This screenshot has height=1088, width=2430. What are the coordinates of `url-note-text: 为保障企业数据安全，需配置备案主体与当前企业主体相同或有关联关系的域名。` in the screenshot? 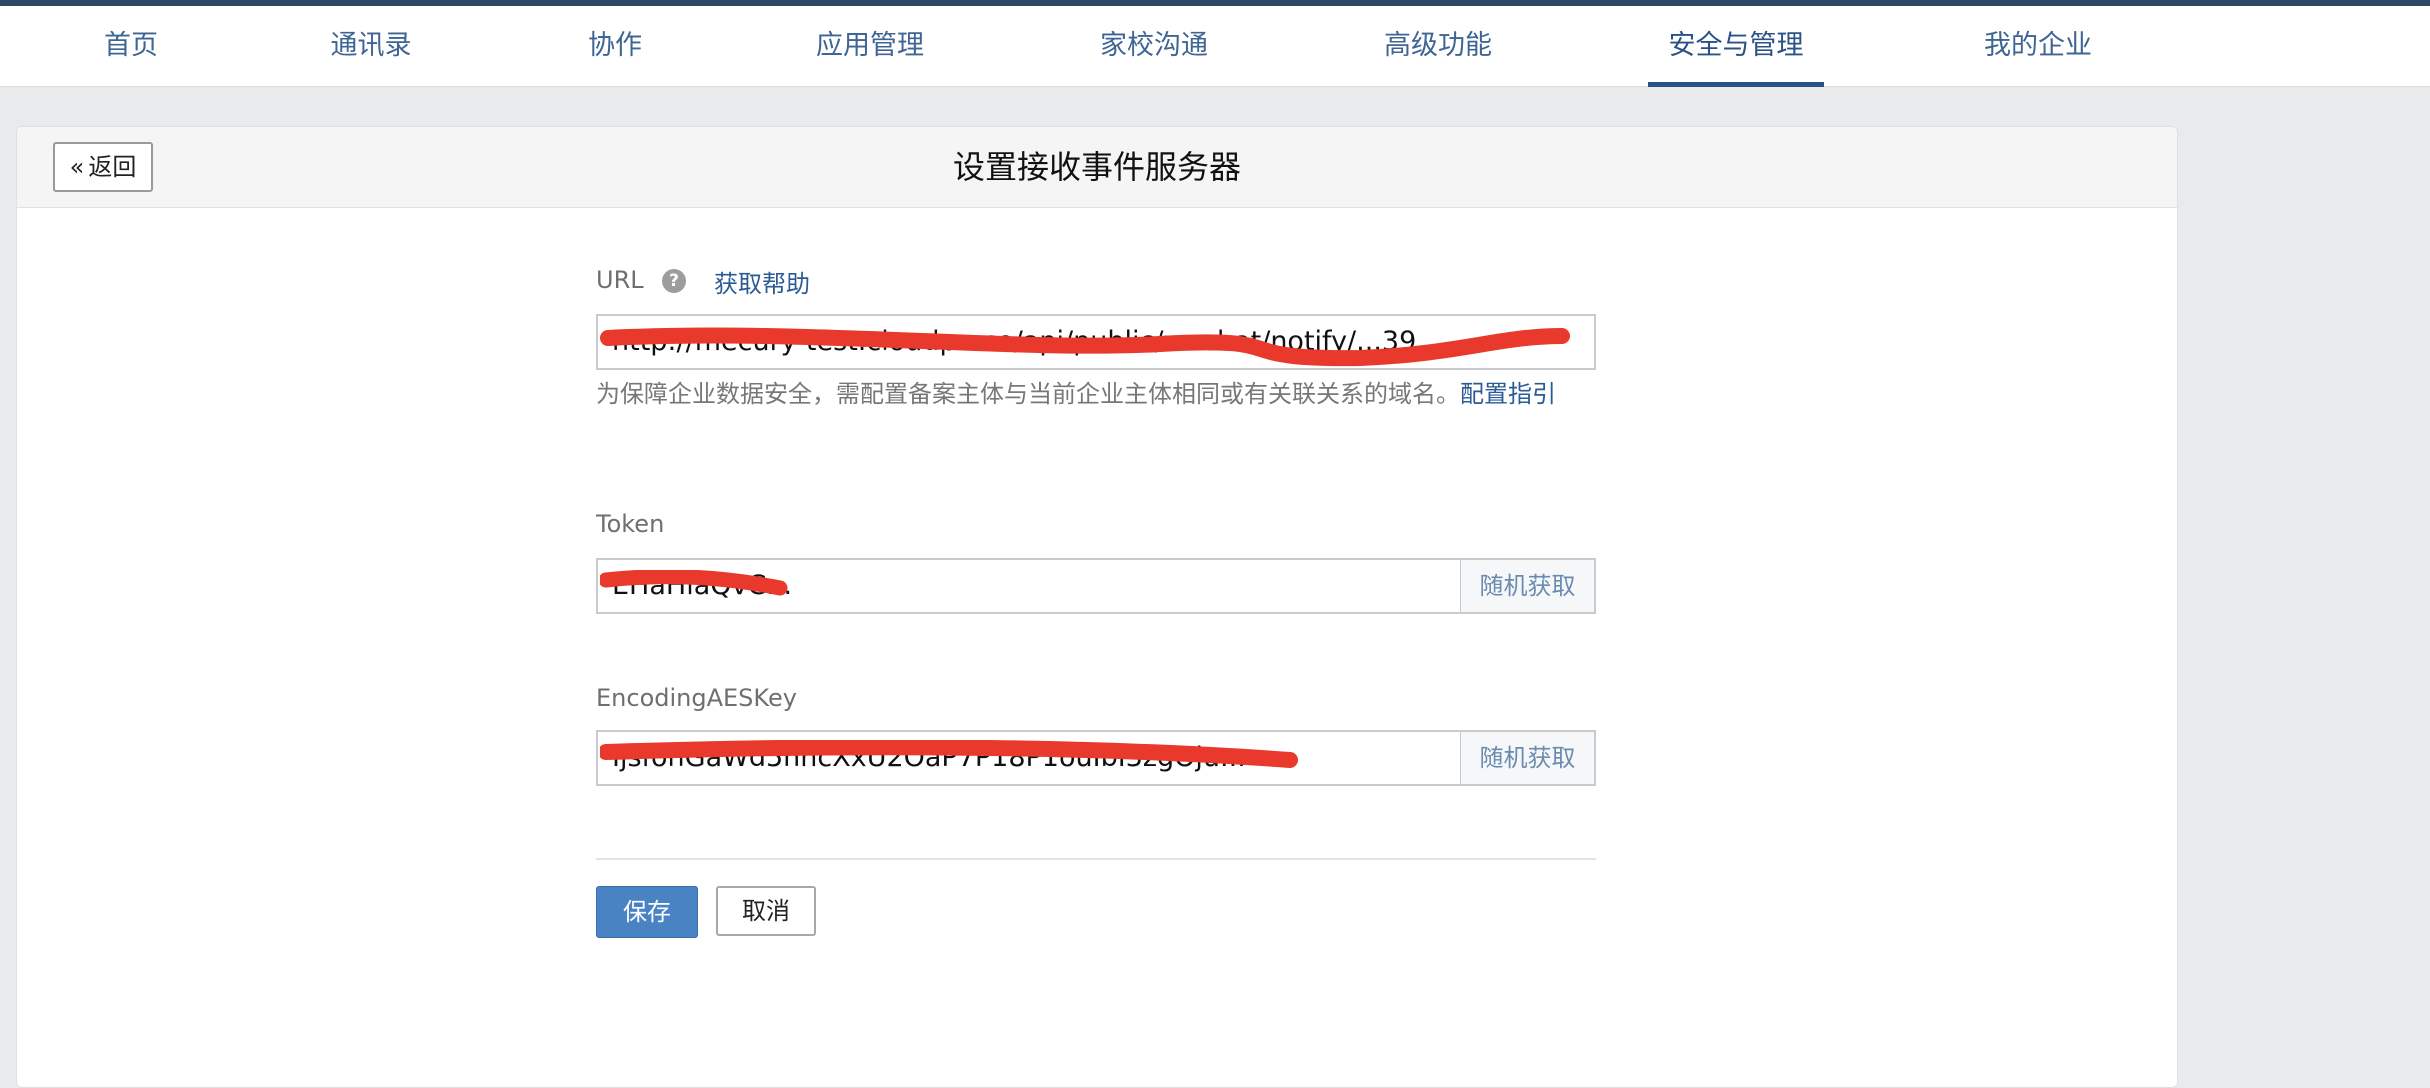 It's located at (1028, 394).